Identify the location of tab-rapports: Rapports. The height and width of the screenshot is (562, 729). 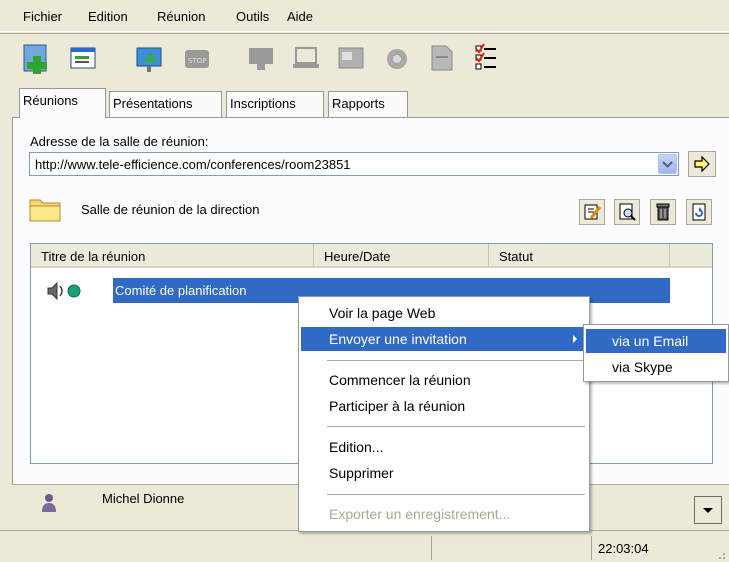
(368, 104).